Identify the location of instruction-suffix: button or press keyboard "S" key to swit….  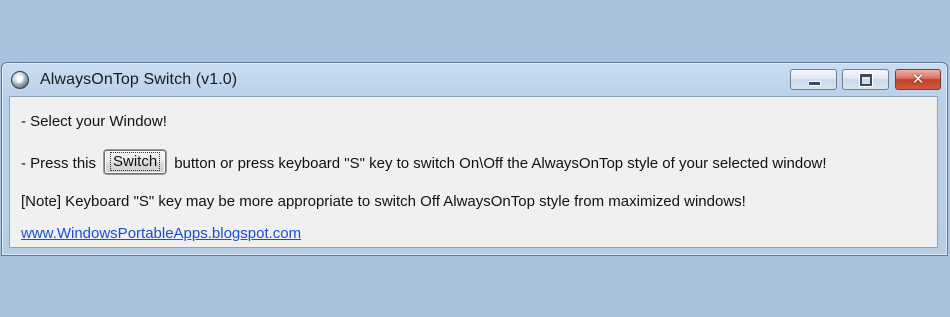
(500, 163).